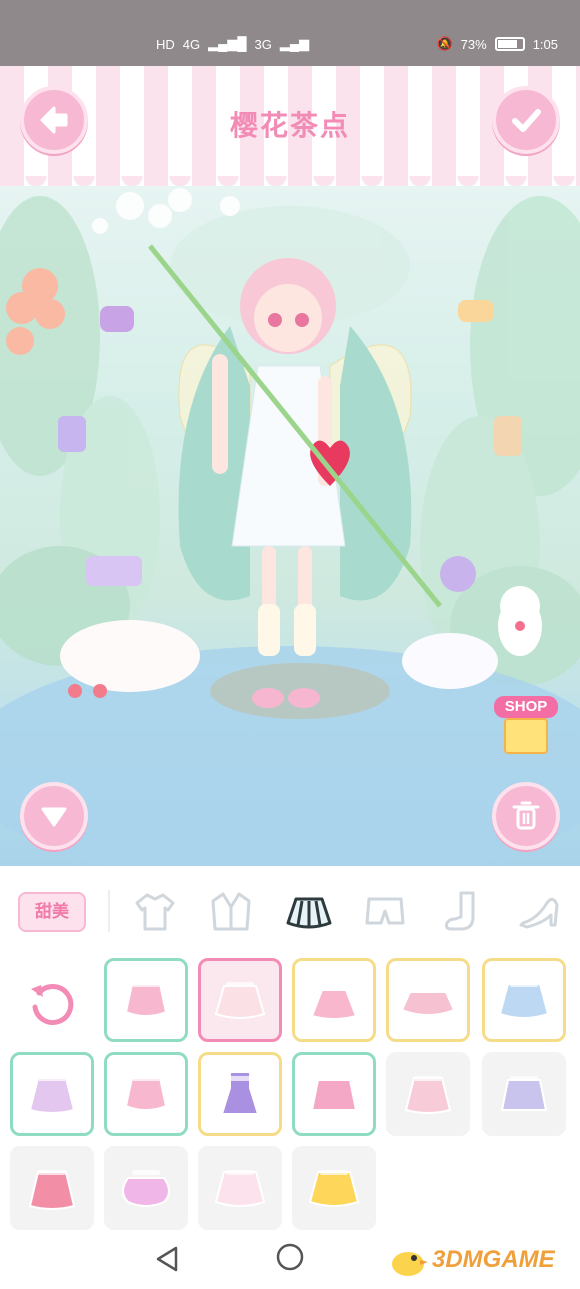  I want to click on sock-icon, so click(460, 911).